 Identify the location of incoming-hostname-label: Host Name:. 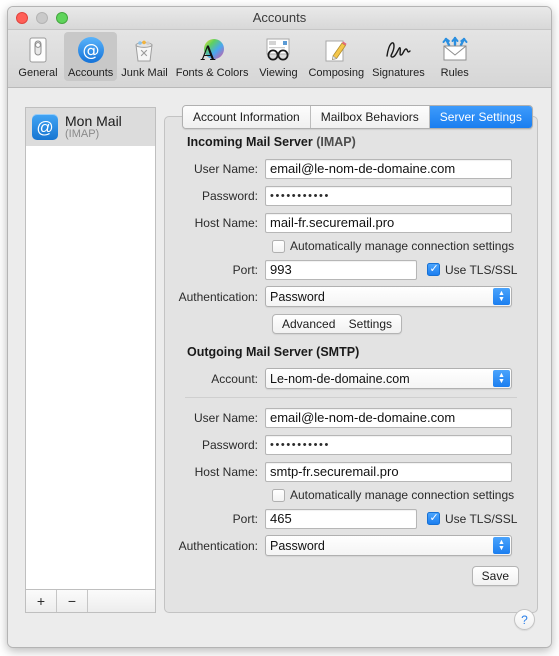
(226, 222).